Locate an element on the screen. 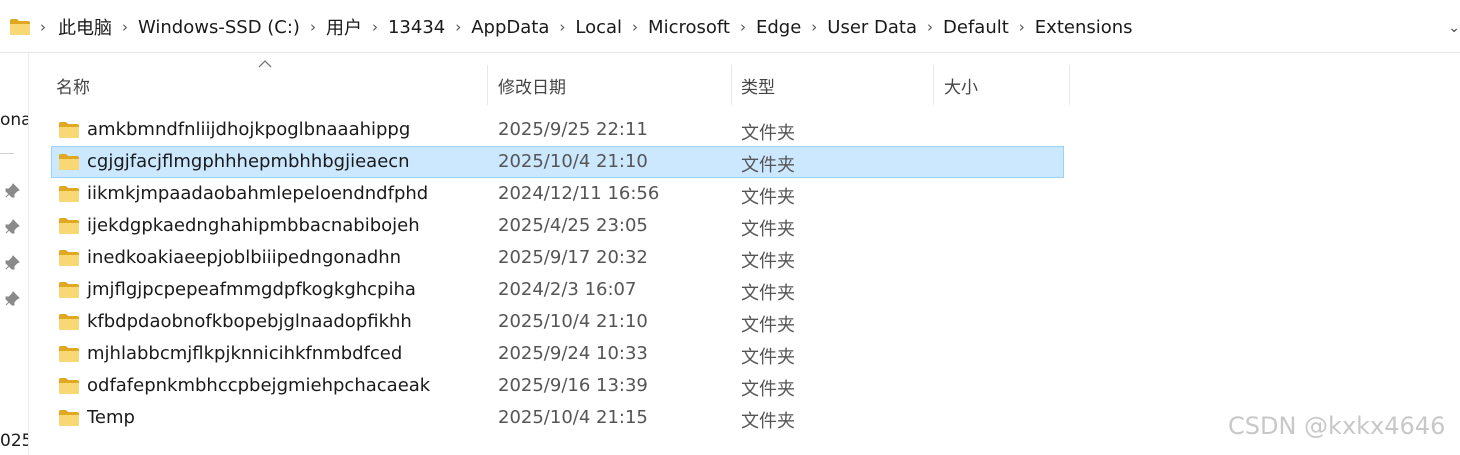  file-modified-date: 2025/9/17 20:32 is located at coordinates (573, 257).